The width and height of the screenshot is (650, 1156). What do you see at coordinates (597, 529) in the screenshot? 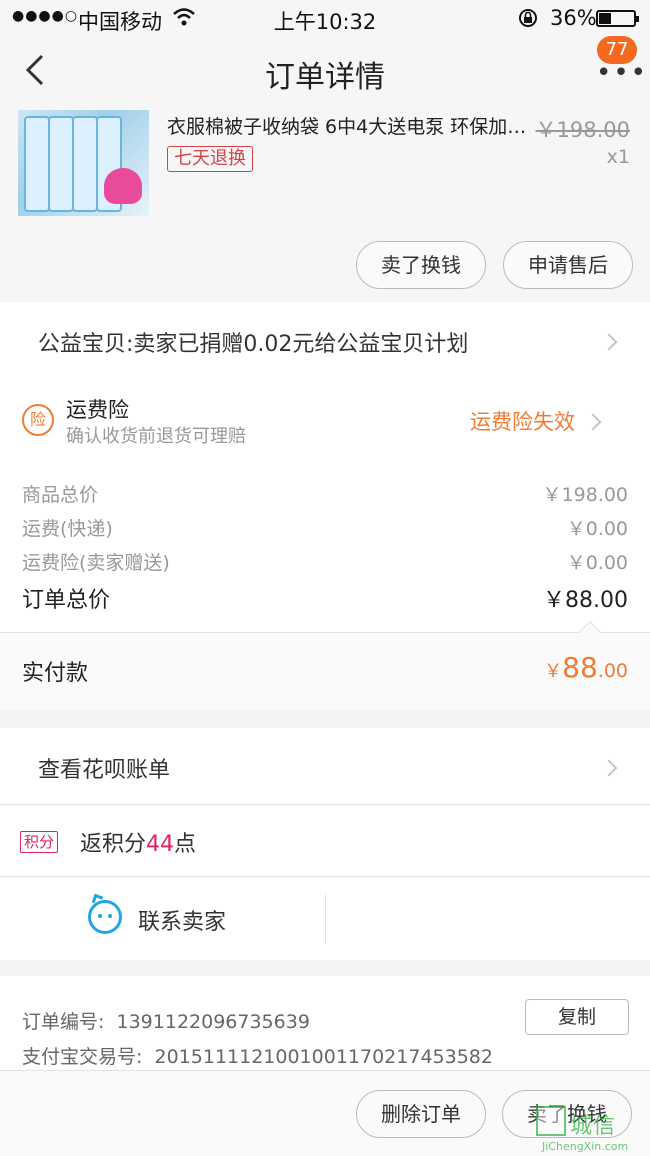
I see `shipping-fee-value: ￥0.00` at bounding box center [597, 529].